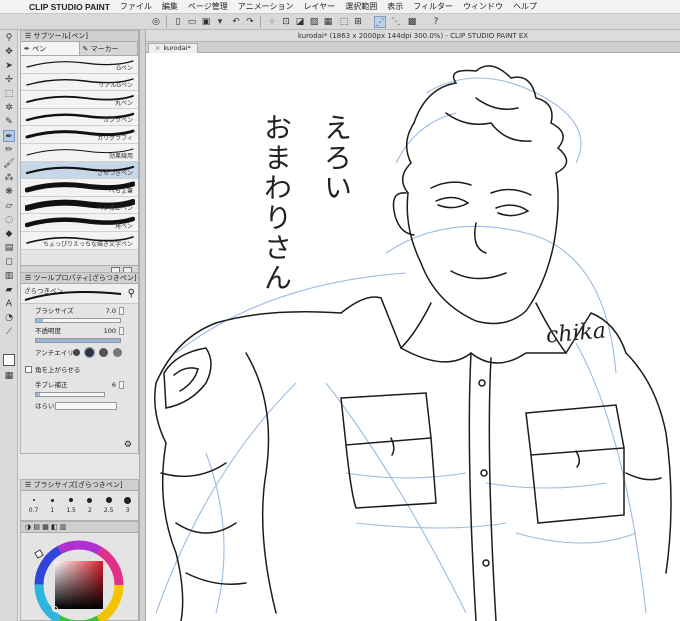 This screenshot has height=621, width=680. I want to click on menu-view: 表示, so click(395, 6).